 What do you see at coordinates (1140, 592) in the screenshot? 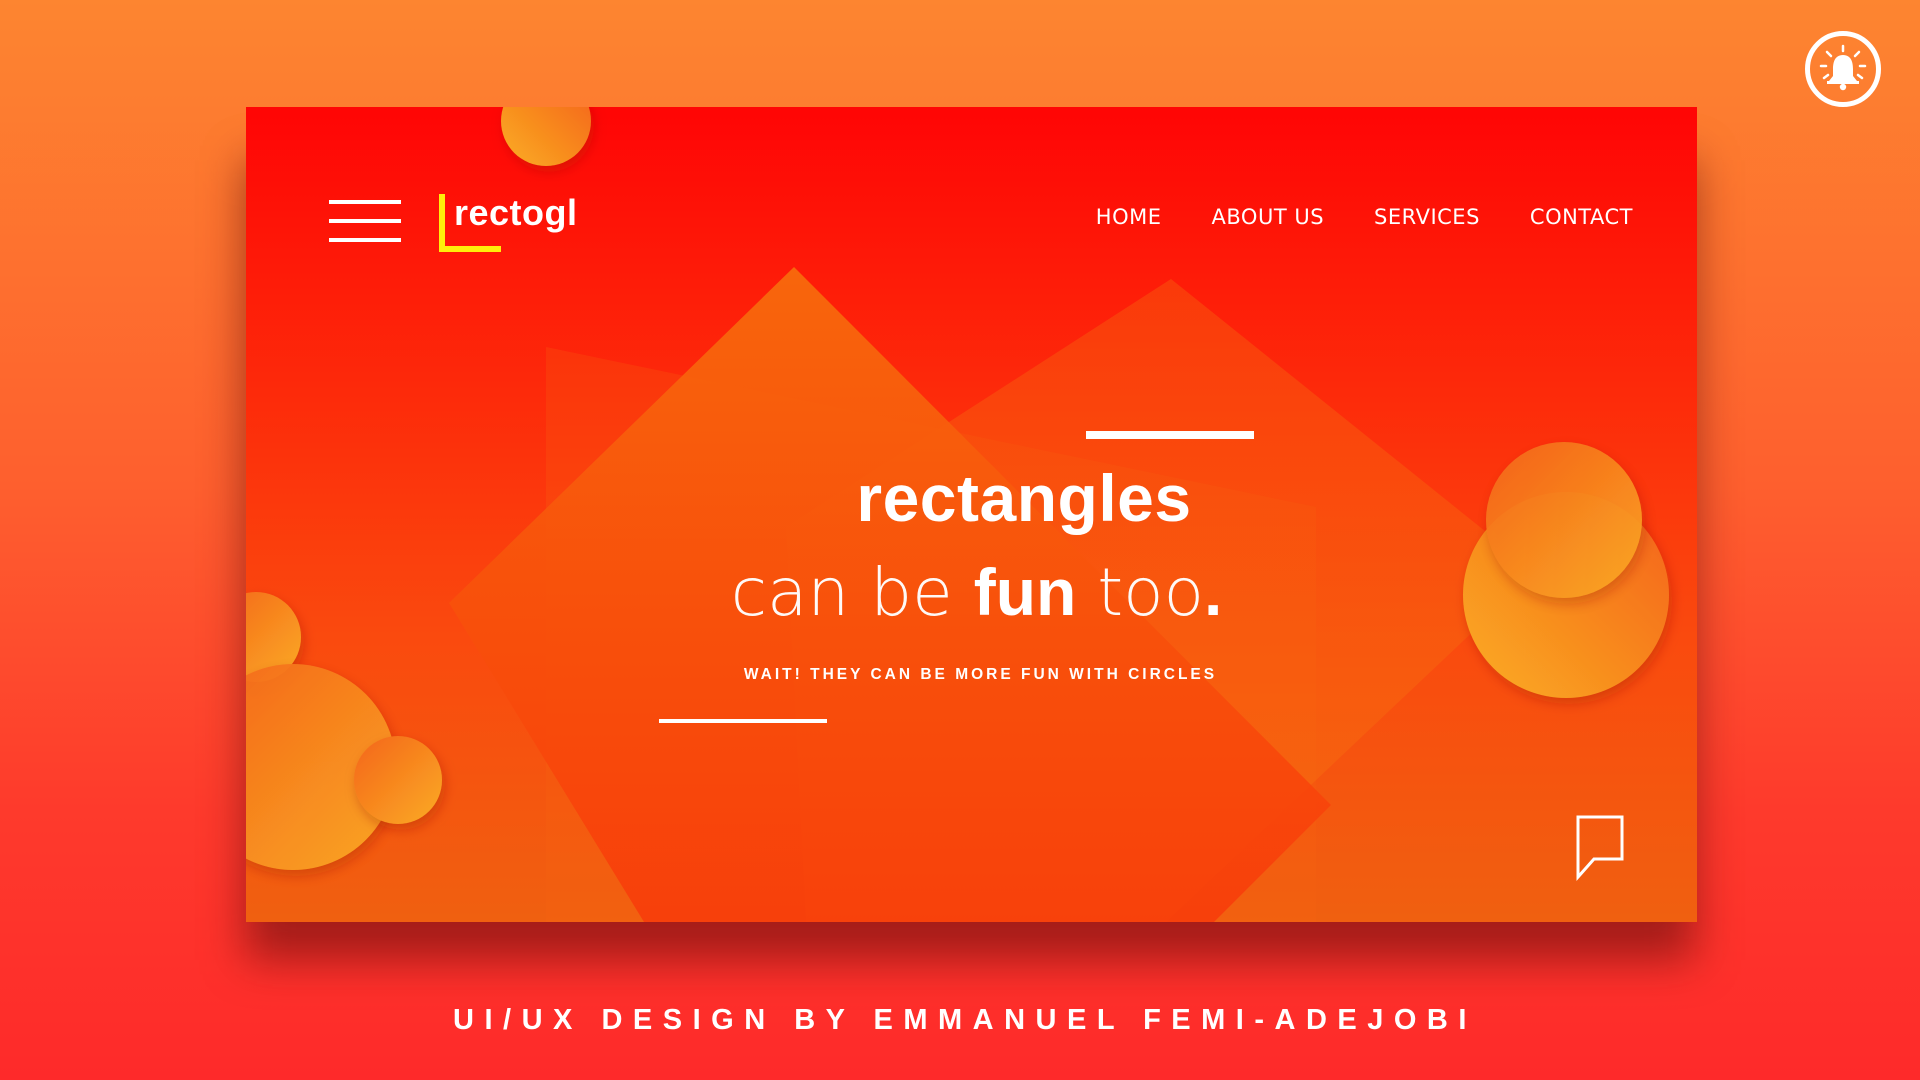
I see `hero-subtitle-part: too` at bounding box center [1140, 592].